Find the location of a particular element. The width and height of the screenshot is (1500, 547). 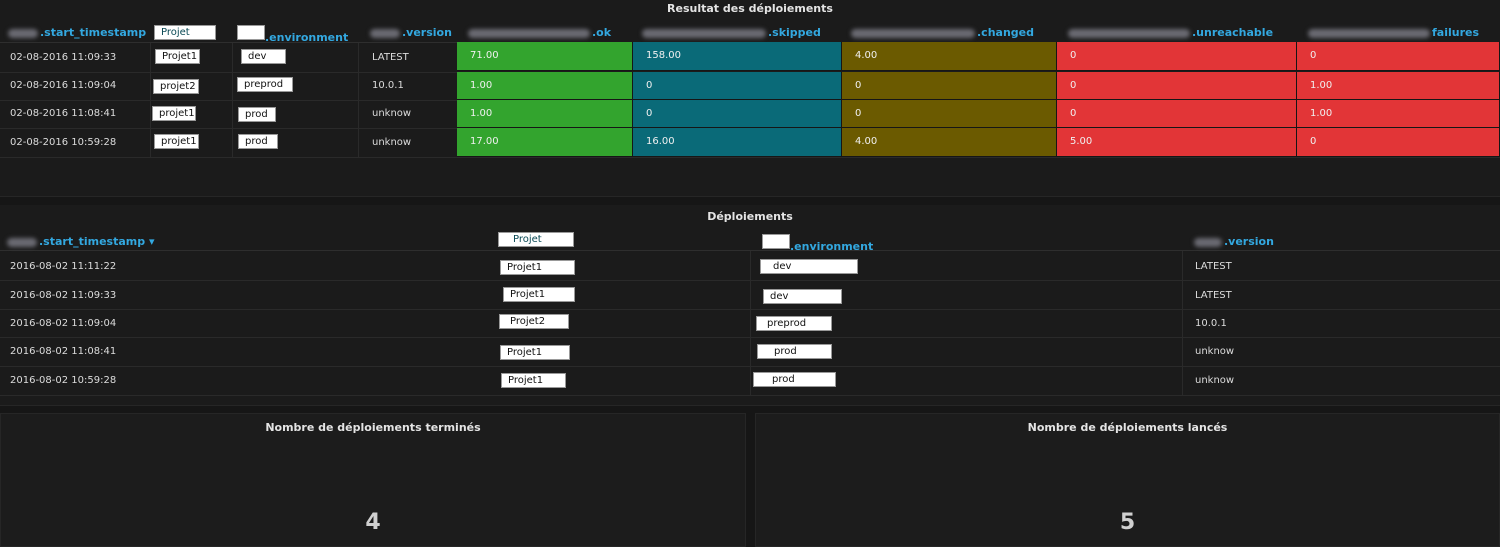

cell-projet: Projet2 is located at coordinates (534, 321).